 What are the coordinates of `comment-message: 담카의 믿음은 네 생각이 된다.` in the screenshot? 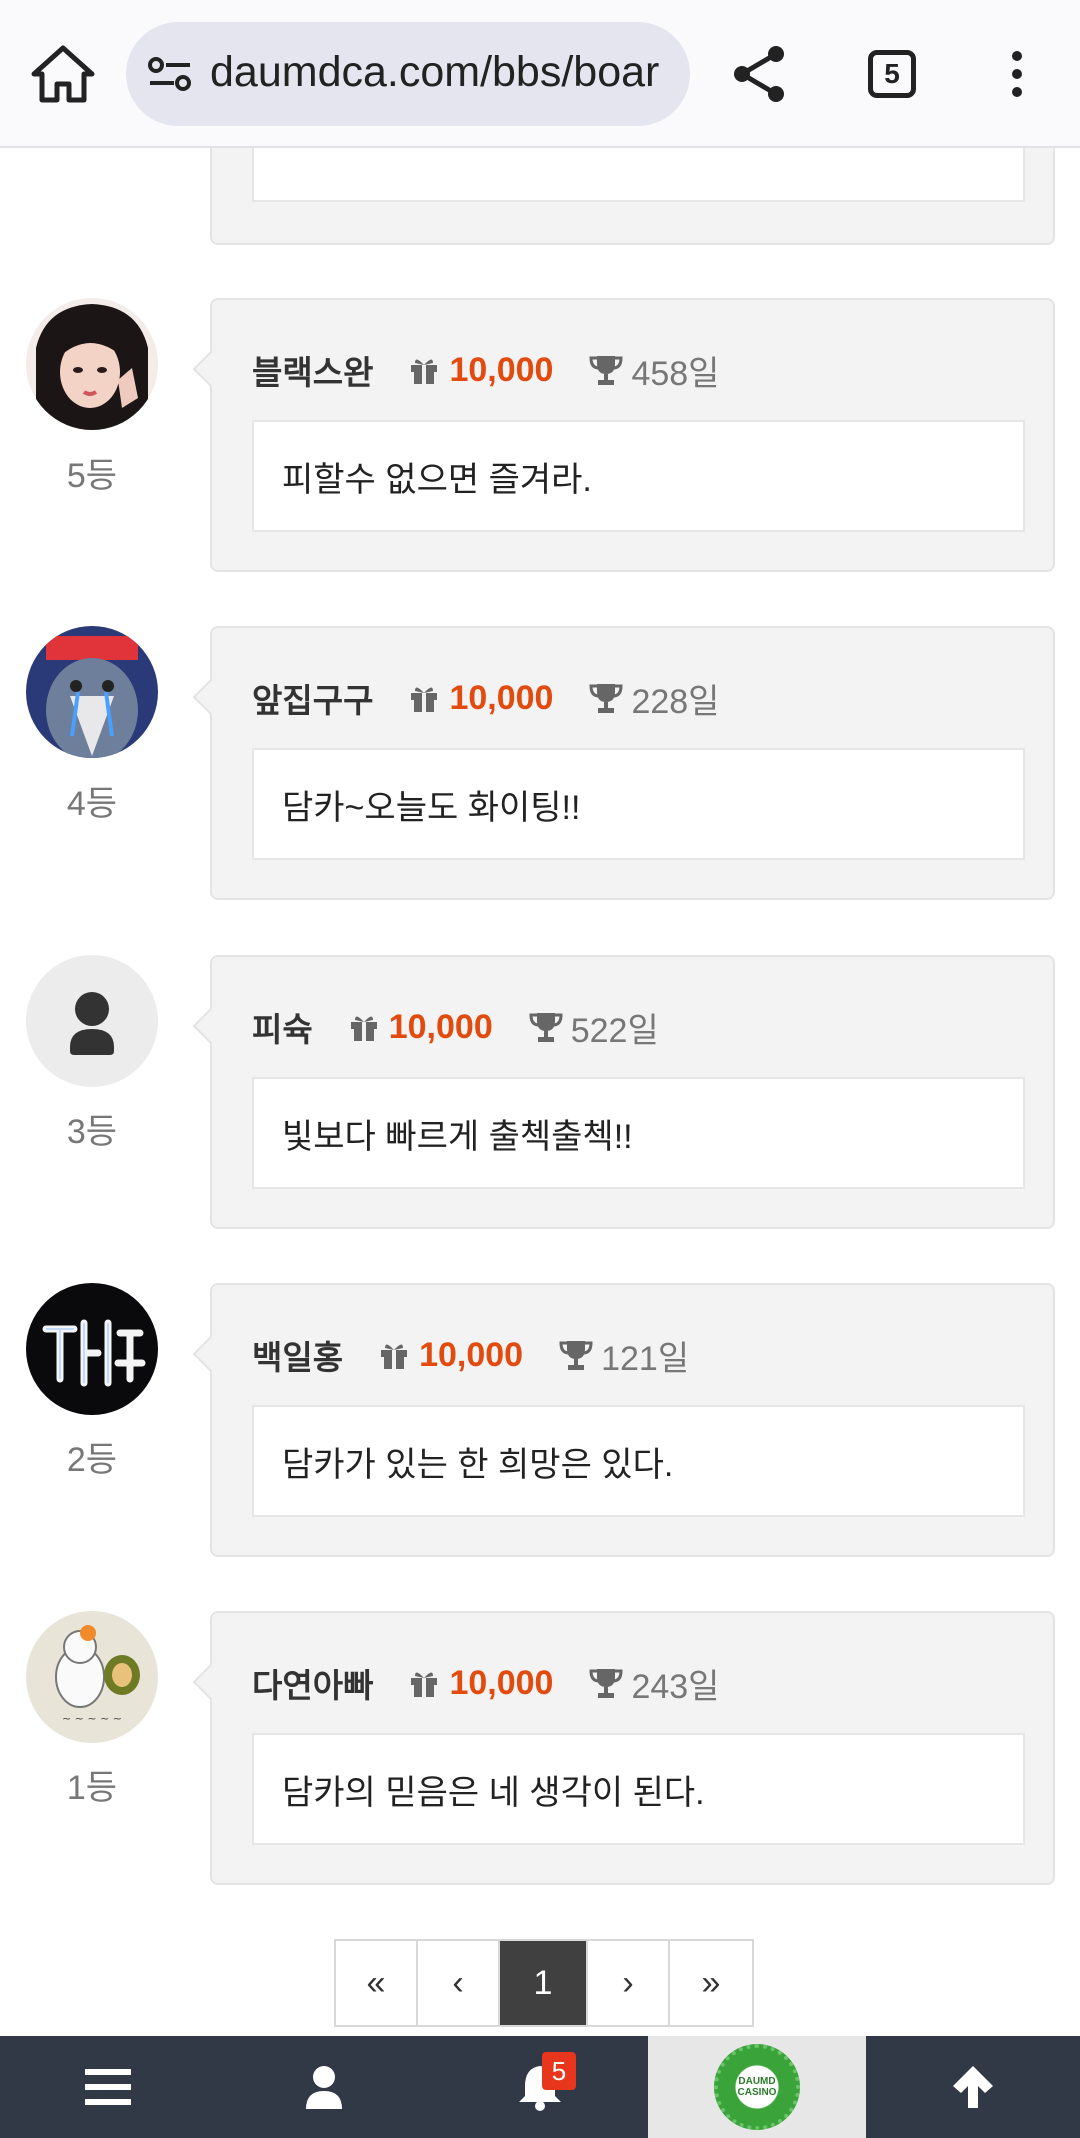 It's located at (493, 1792).